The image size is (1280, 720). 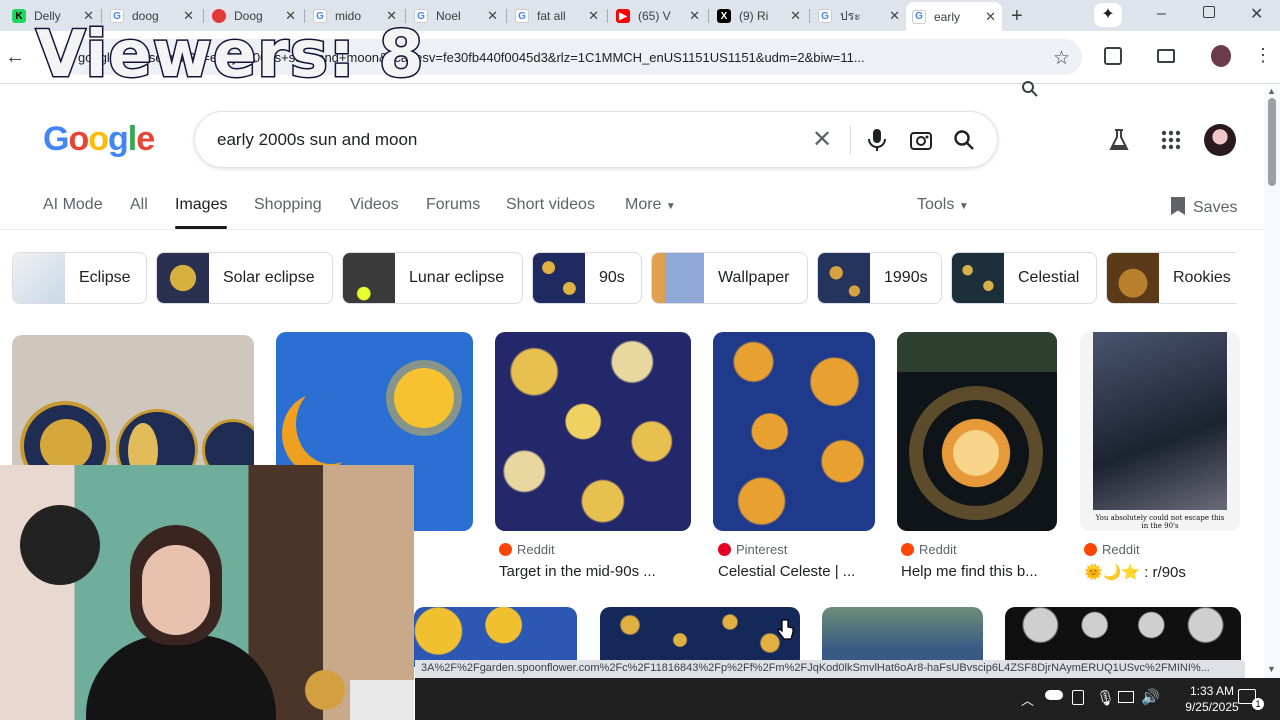 What do you see at coordinates (587, 278) in the screenshot?
I see `chip-90s: 90s` at bounding box center [587, 278].